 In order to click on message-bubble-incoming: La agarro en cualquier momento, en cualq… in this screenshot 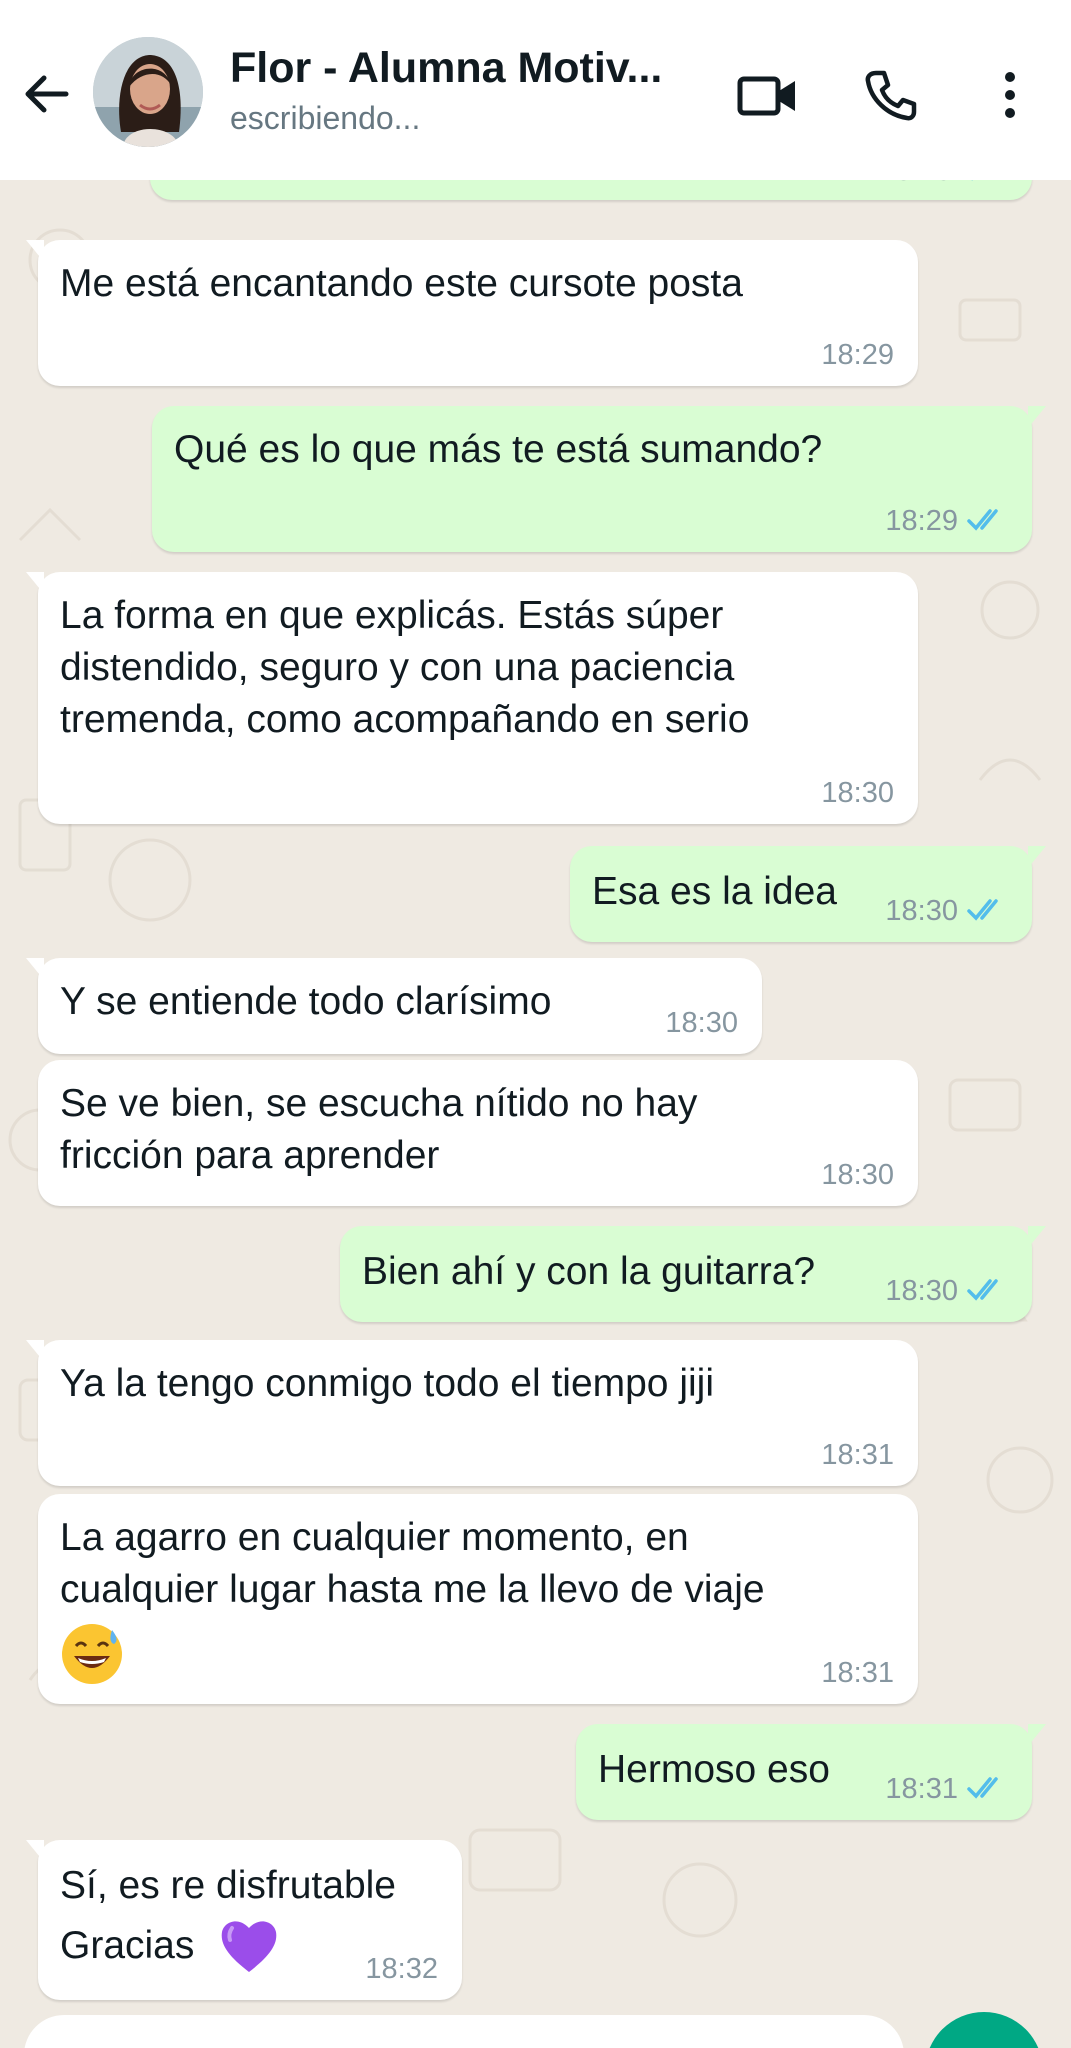, I will do `click(478, 1599)`.